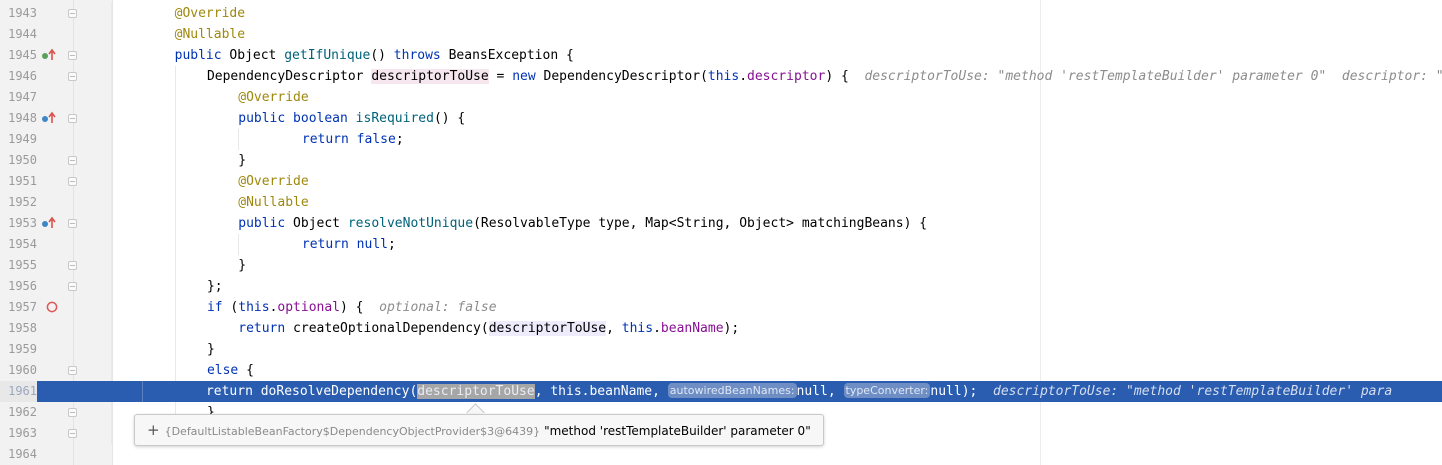 Image resolution: width=1442 pixels, height=465 pixels. What do you see at coordinates (721, 13) in the screenshot?
I see `code-line: 1943 @Override` at bounding box center [721, 13].